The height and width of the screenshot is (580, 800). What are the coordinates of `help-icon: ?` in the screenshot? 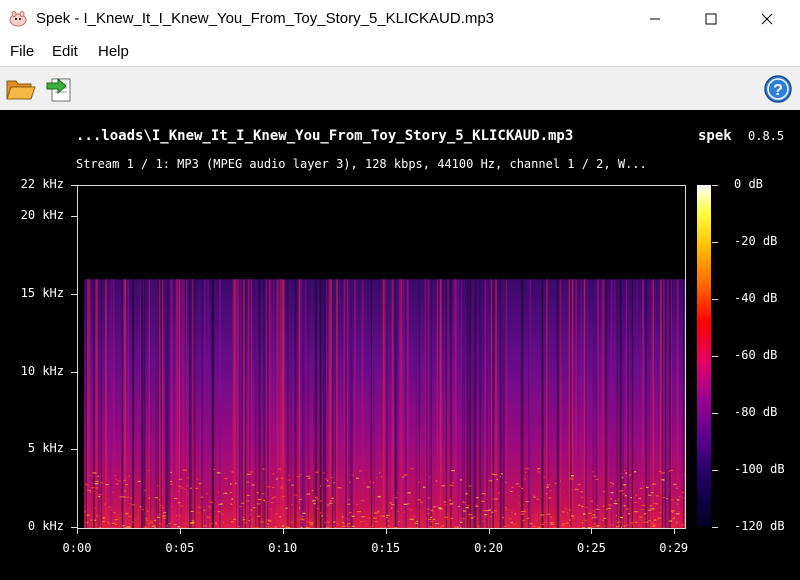 It's located at (778, 89).